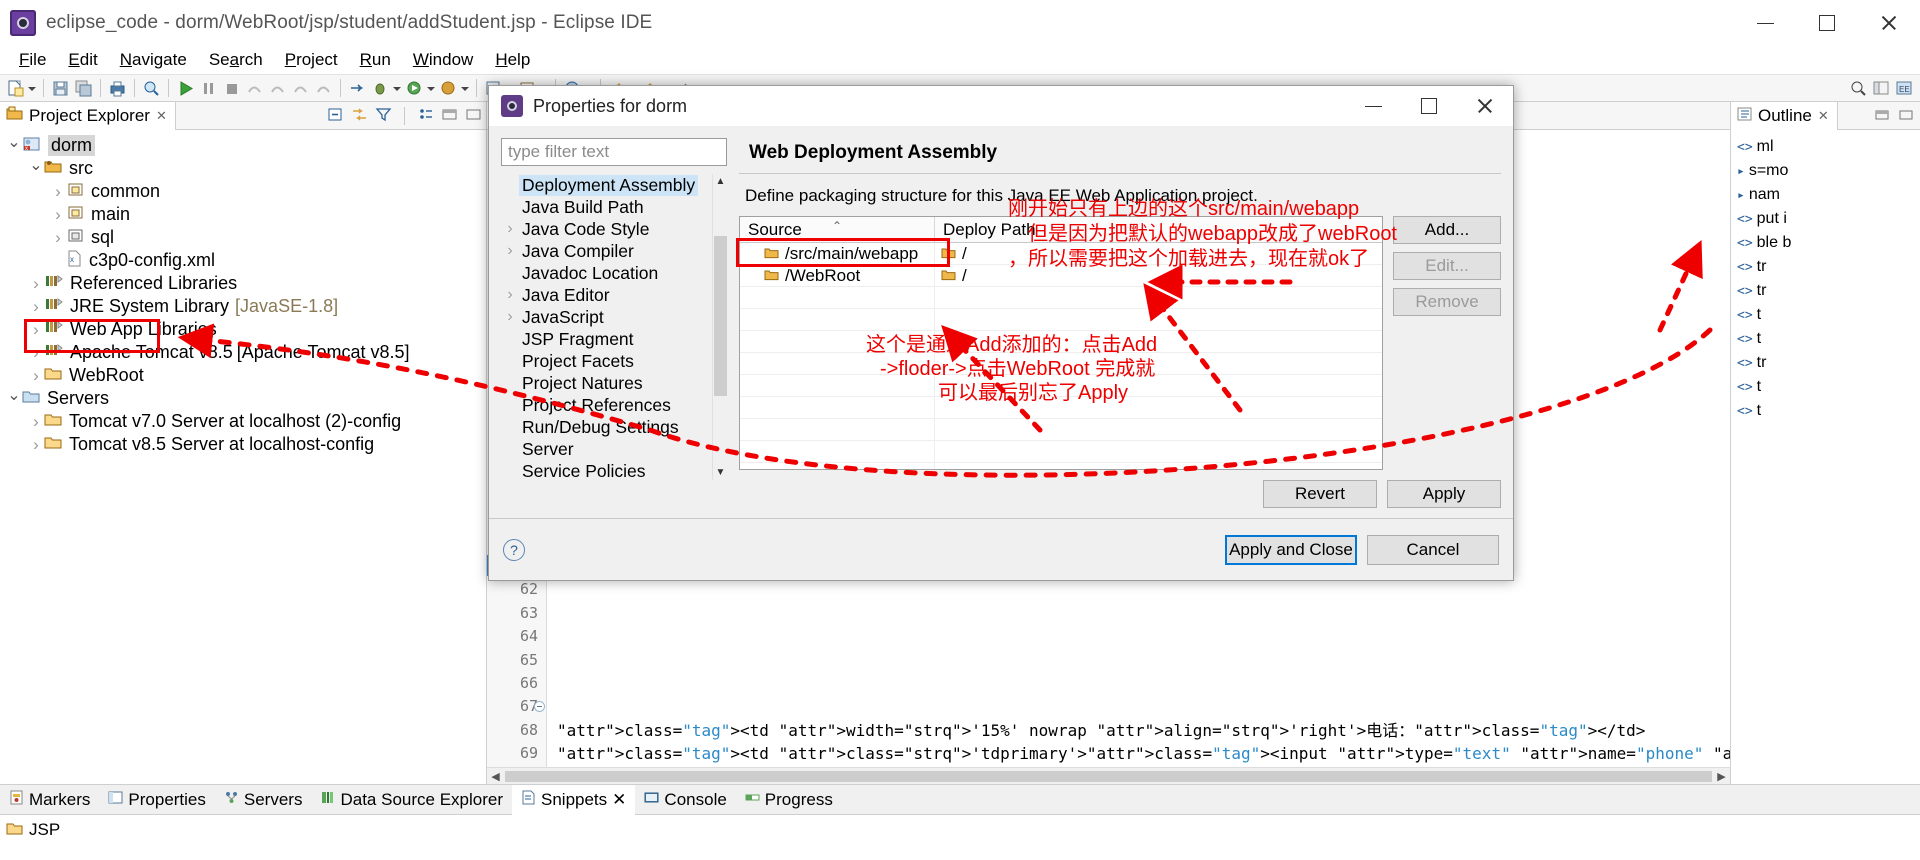 The width and height of the screenshot is (1920, 860). What do you see at coordinates (151, 88) in the screenshot?
I see `search-icon` at bounding box center [151, 88].